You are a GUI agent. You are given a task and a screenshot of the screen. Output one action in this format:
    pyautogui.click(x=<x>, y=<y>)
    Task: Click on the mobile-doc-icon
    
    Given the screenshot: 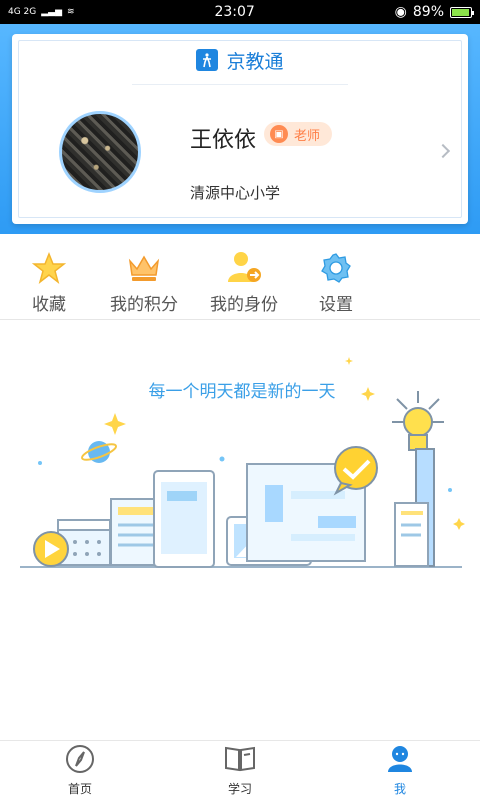 What is the action you would take?
    pyautogui.click(x=411, y=534)
    